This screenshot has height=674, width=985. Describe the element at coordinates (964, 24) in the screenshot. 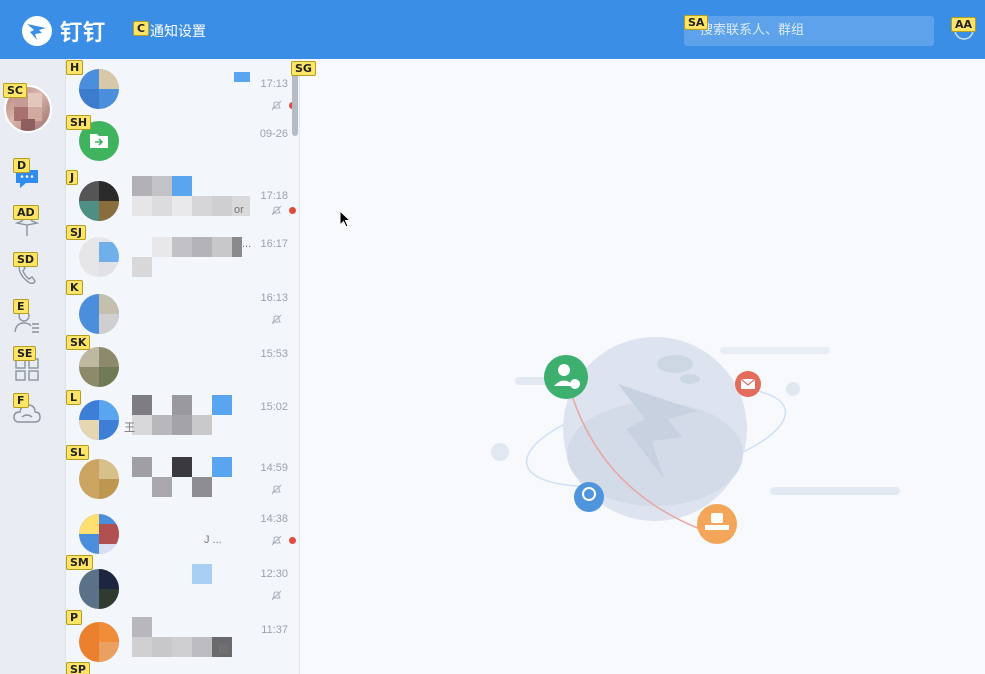

I see `hint-badge: AA` at that location.